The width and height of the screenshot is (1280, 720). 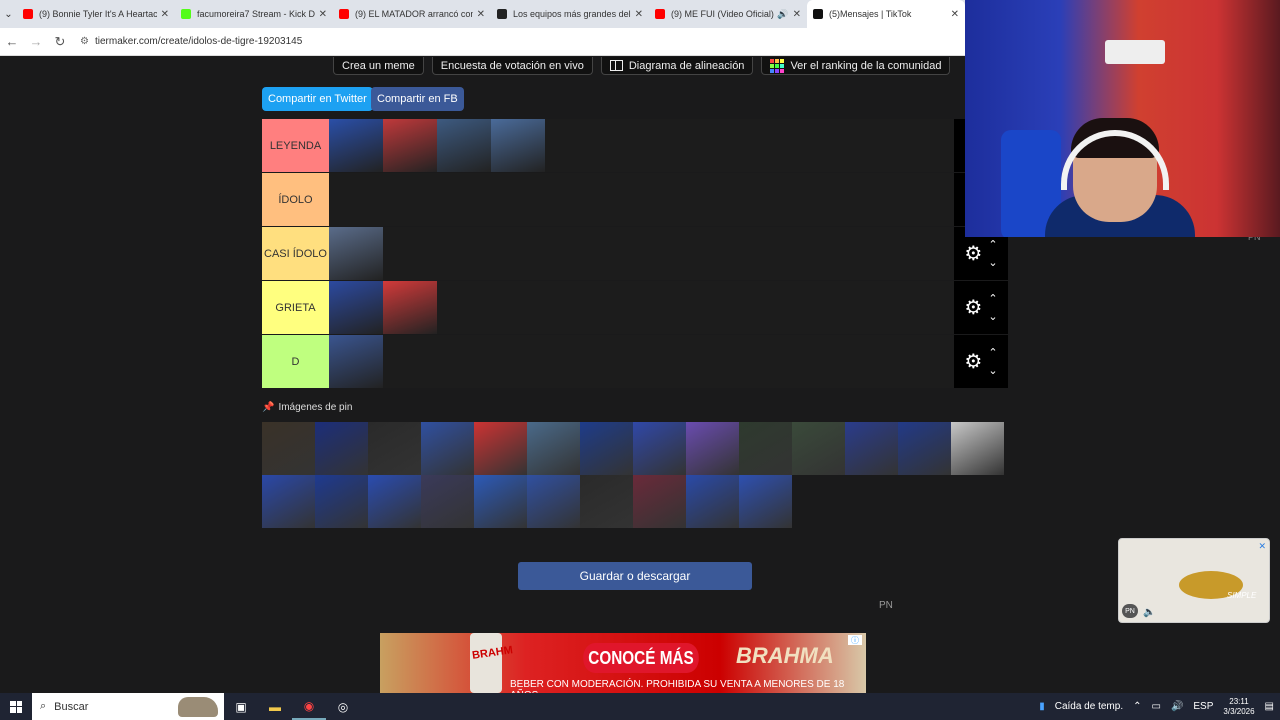 I want to click on chrome-icon: ◉, so click(x=309, y=706).